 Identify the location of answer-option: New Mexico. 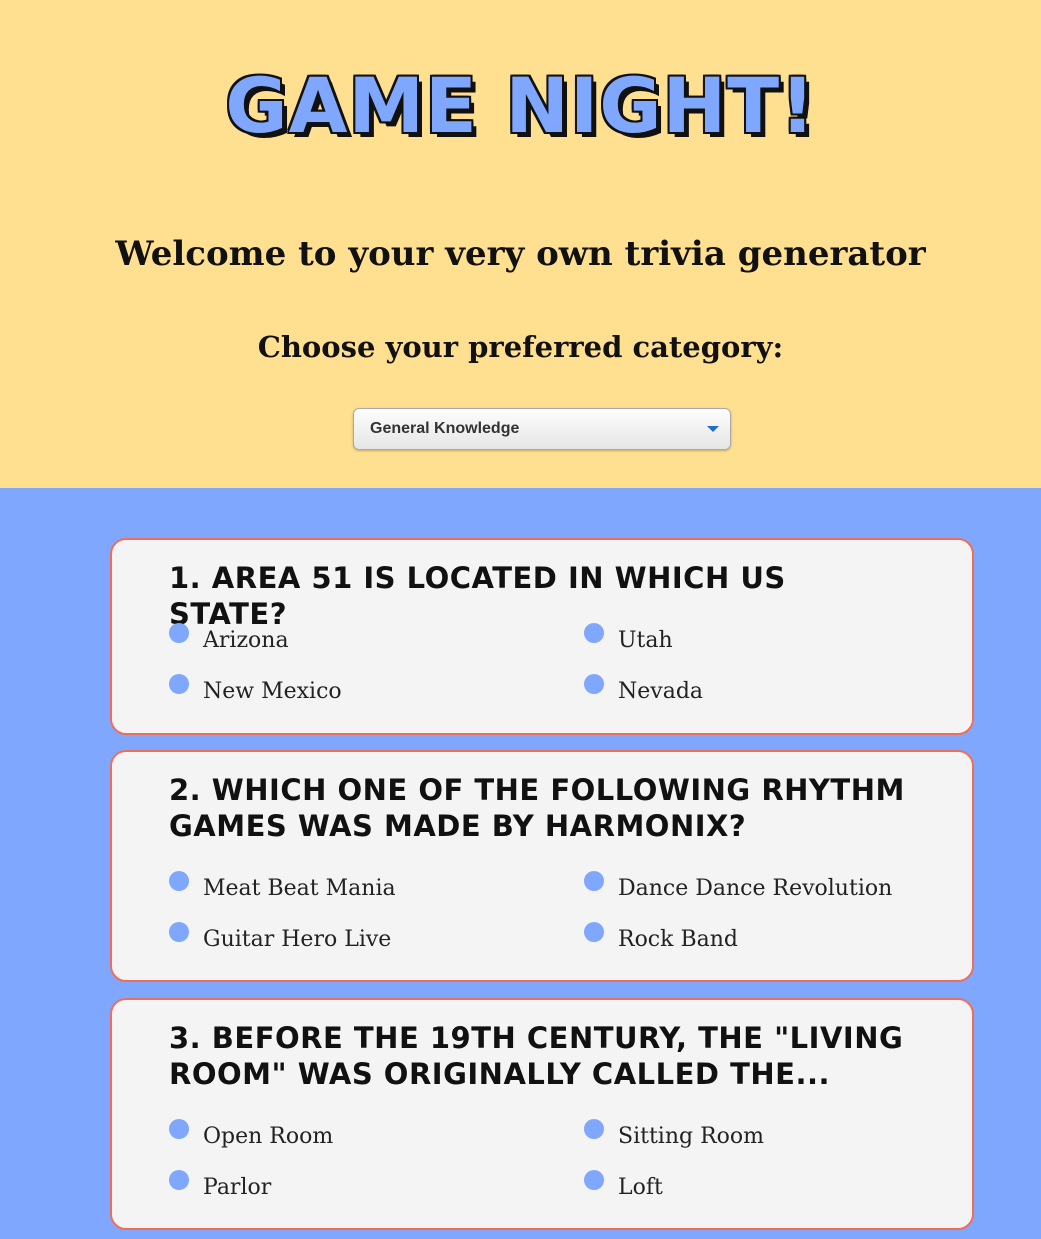
(255, 690).